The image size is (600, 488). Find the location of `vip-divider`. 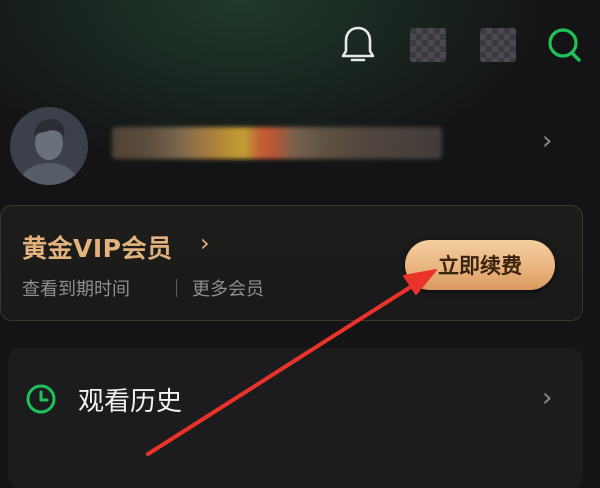

vip-divider is located at coordinates (176, 288).